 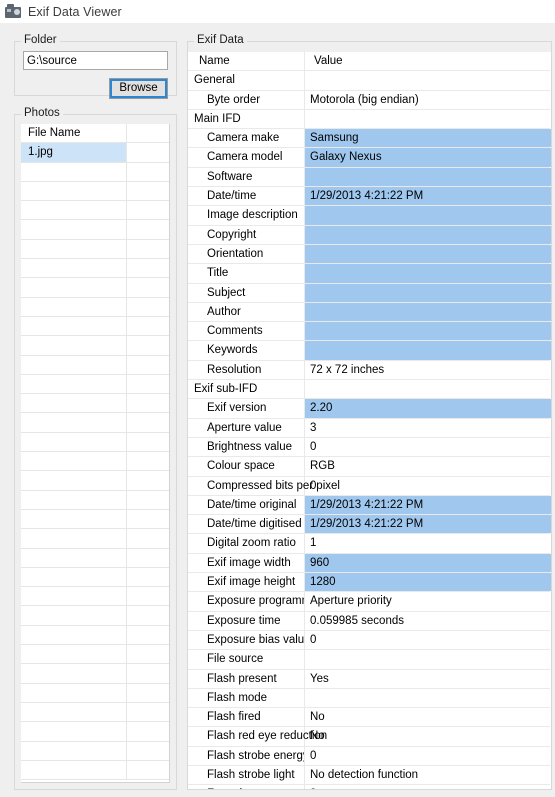 I want to click on exif-row-value: 2.20, so click(x=428, y=408).